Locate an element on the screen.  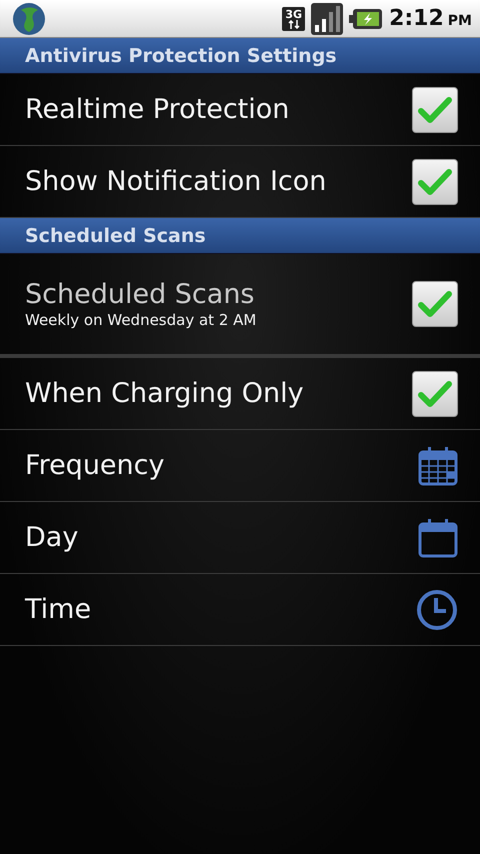
battery-icon is located at coordinates (366, 18).